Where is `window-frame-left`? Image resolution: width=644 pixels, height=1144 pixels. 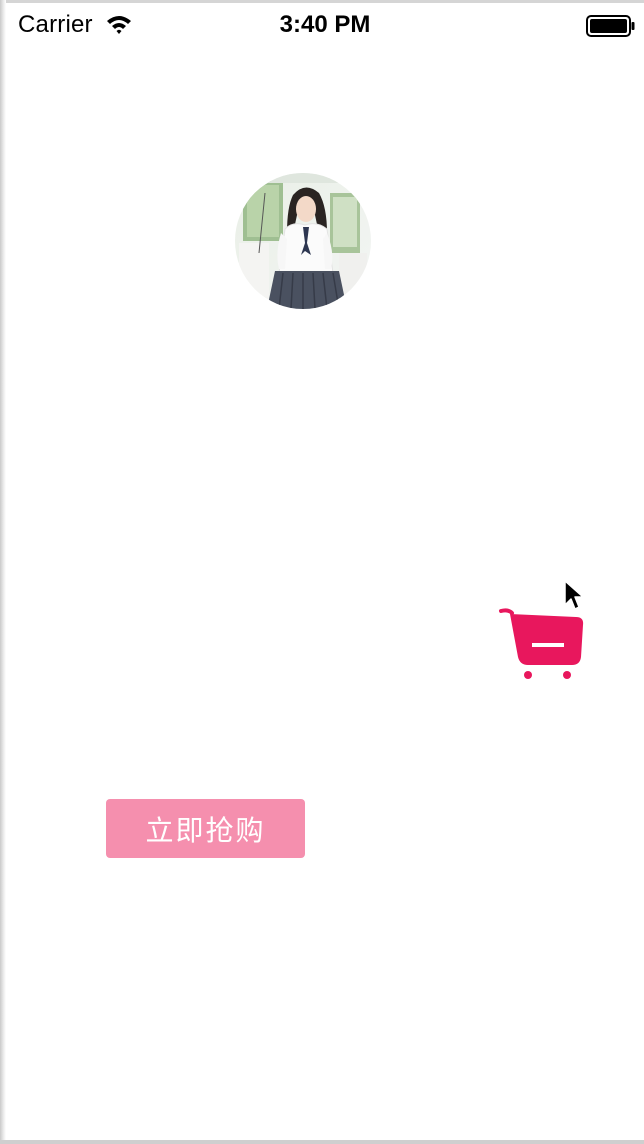
window-frame-left is located at coordinates (3, 572).